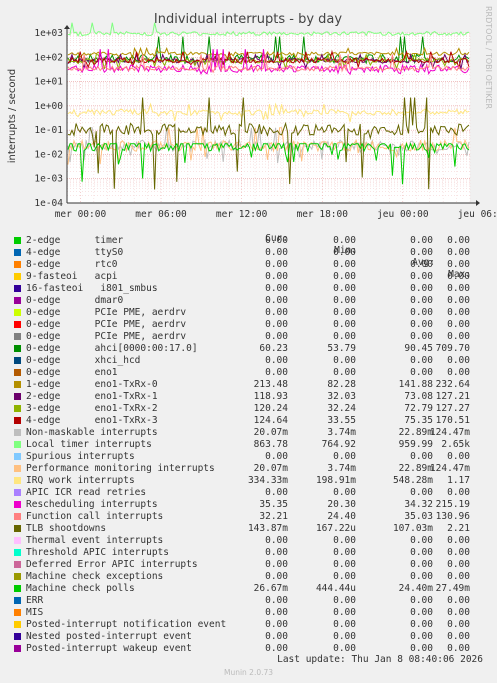 Image resolution: width=497 pixels, height=683 pixels. I want to click on legend-value-min: 32.03, so click(341, 396).